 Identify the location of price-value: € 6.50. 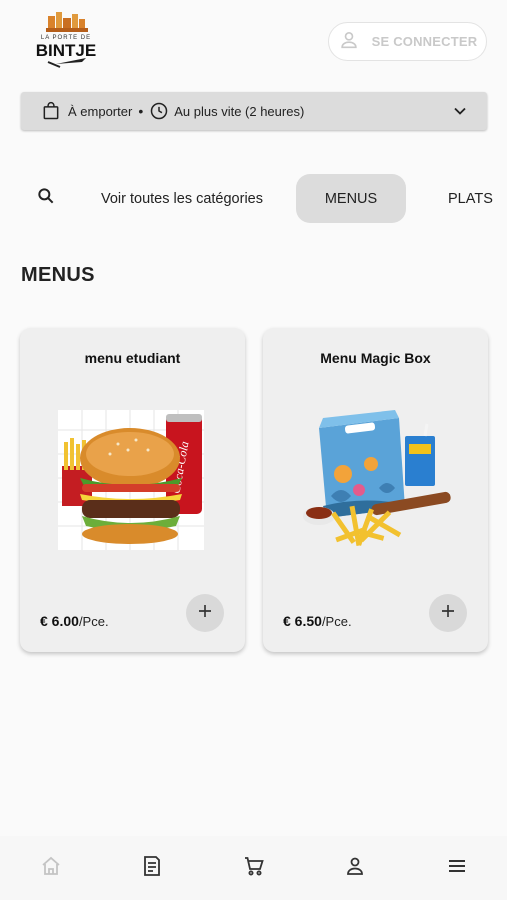
(302, 621).